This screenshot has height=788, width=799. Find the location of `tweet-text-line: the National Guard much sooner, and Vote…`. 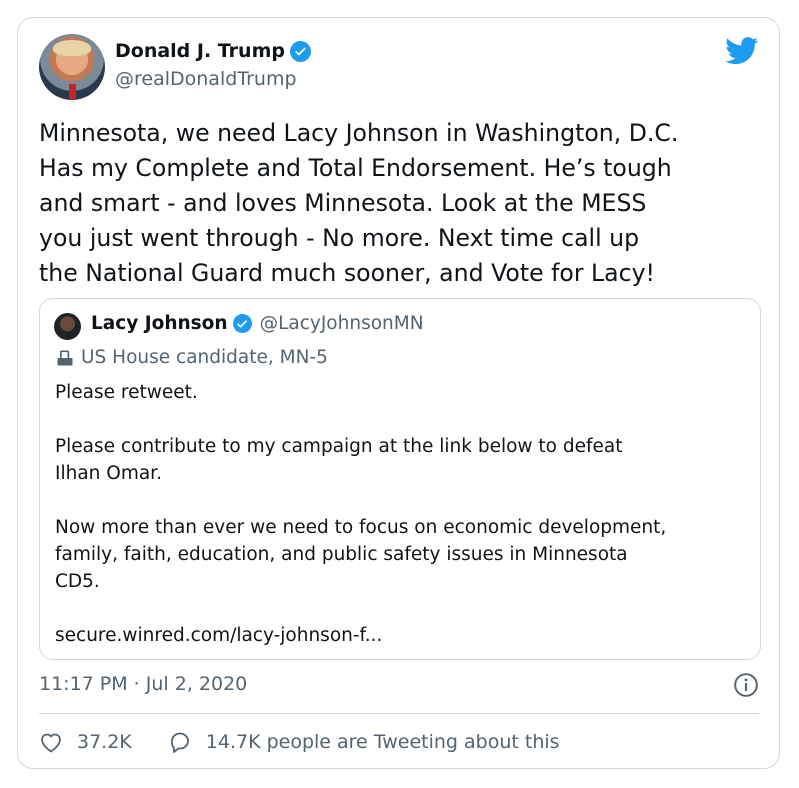

tweet-text-line: the National Guard much sooner, and Vote… is located at coordinates (347, 273).